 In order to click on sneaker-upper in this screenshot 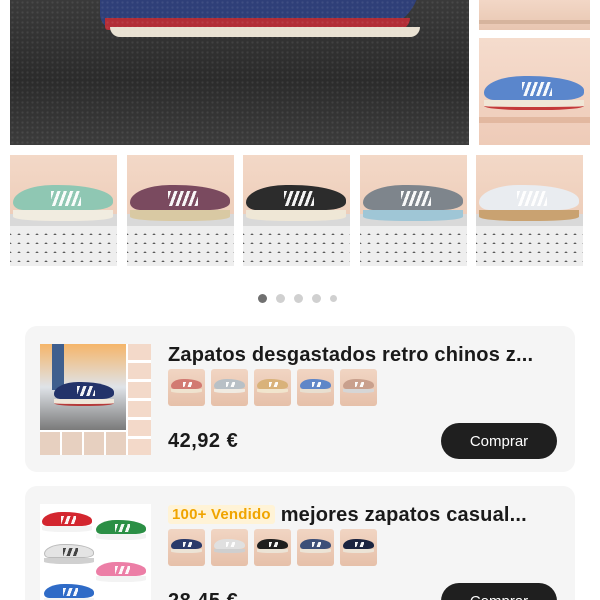, I will do `click(260, 15)`.